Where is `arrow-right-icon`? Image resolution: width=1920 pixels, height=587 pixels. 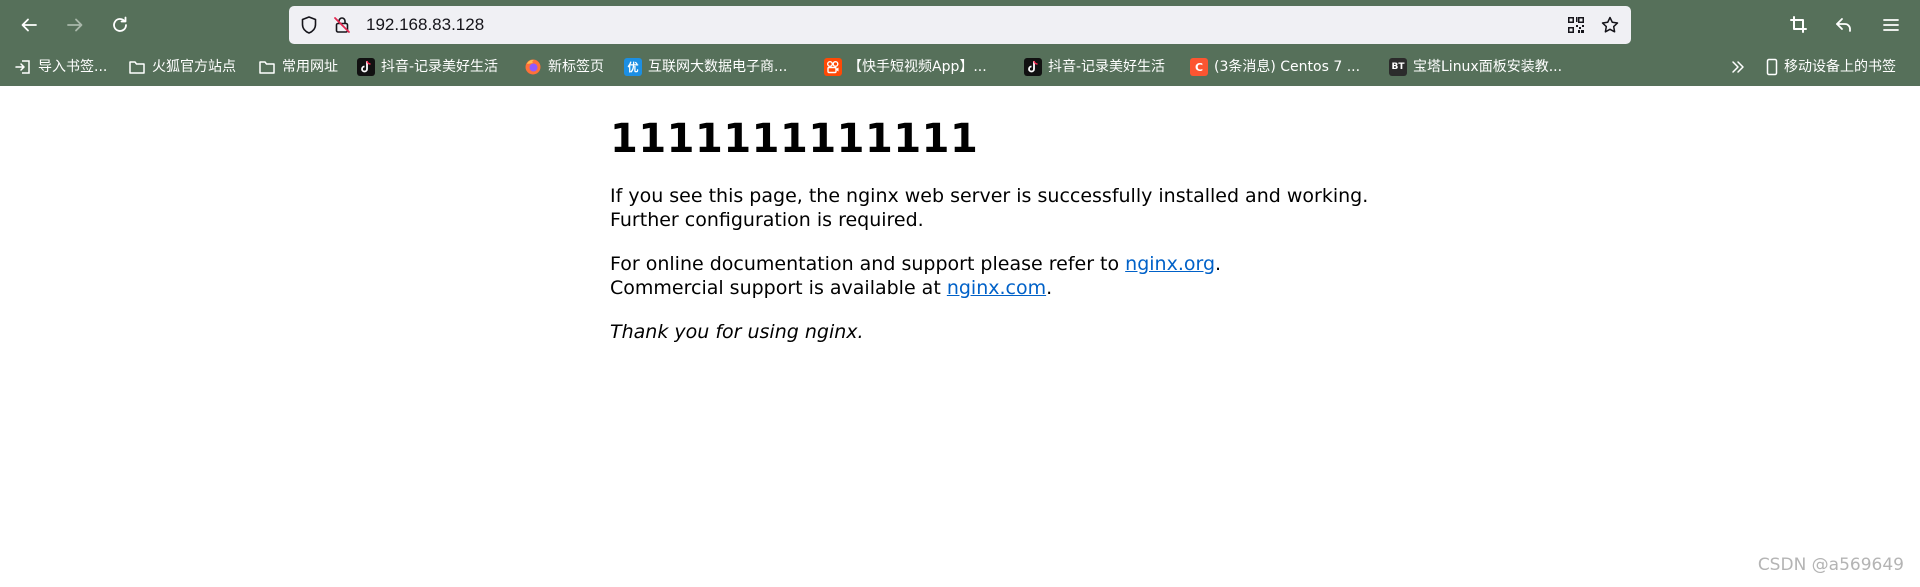 arrow-right-icon is located at coordinates (75, 25).